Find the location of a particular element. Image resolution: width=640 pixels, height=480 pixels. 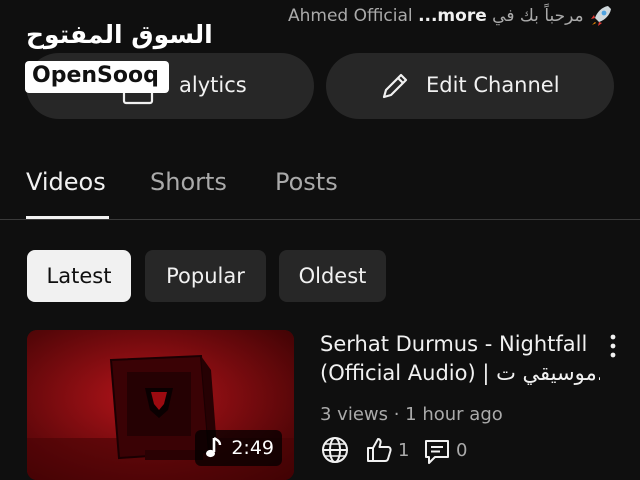

rocket-icon is located at coordinates (601, 16).